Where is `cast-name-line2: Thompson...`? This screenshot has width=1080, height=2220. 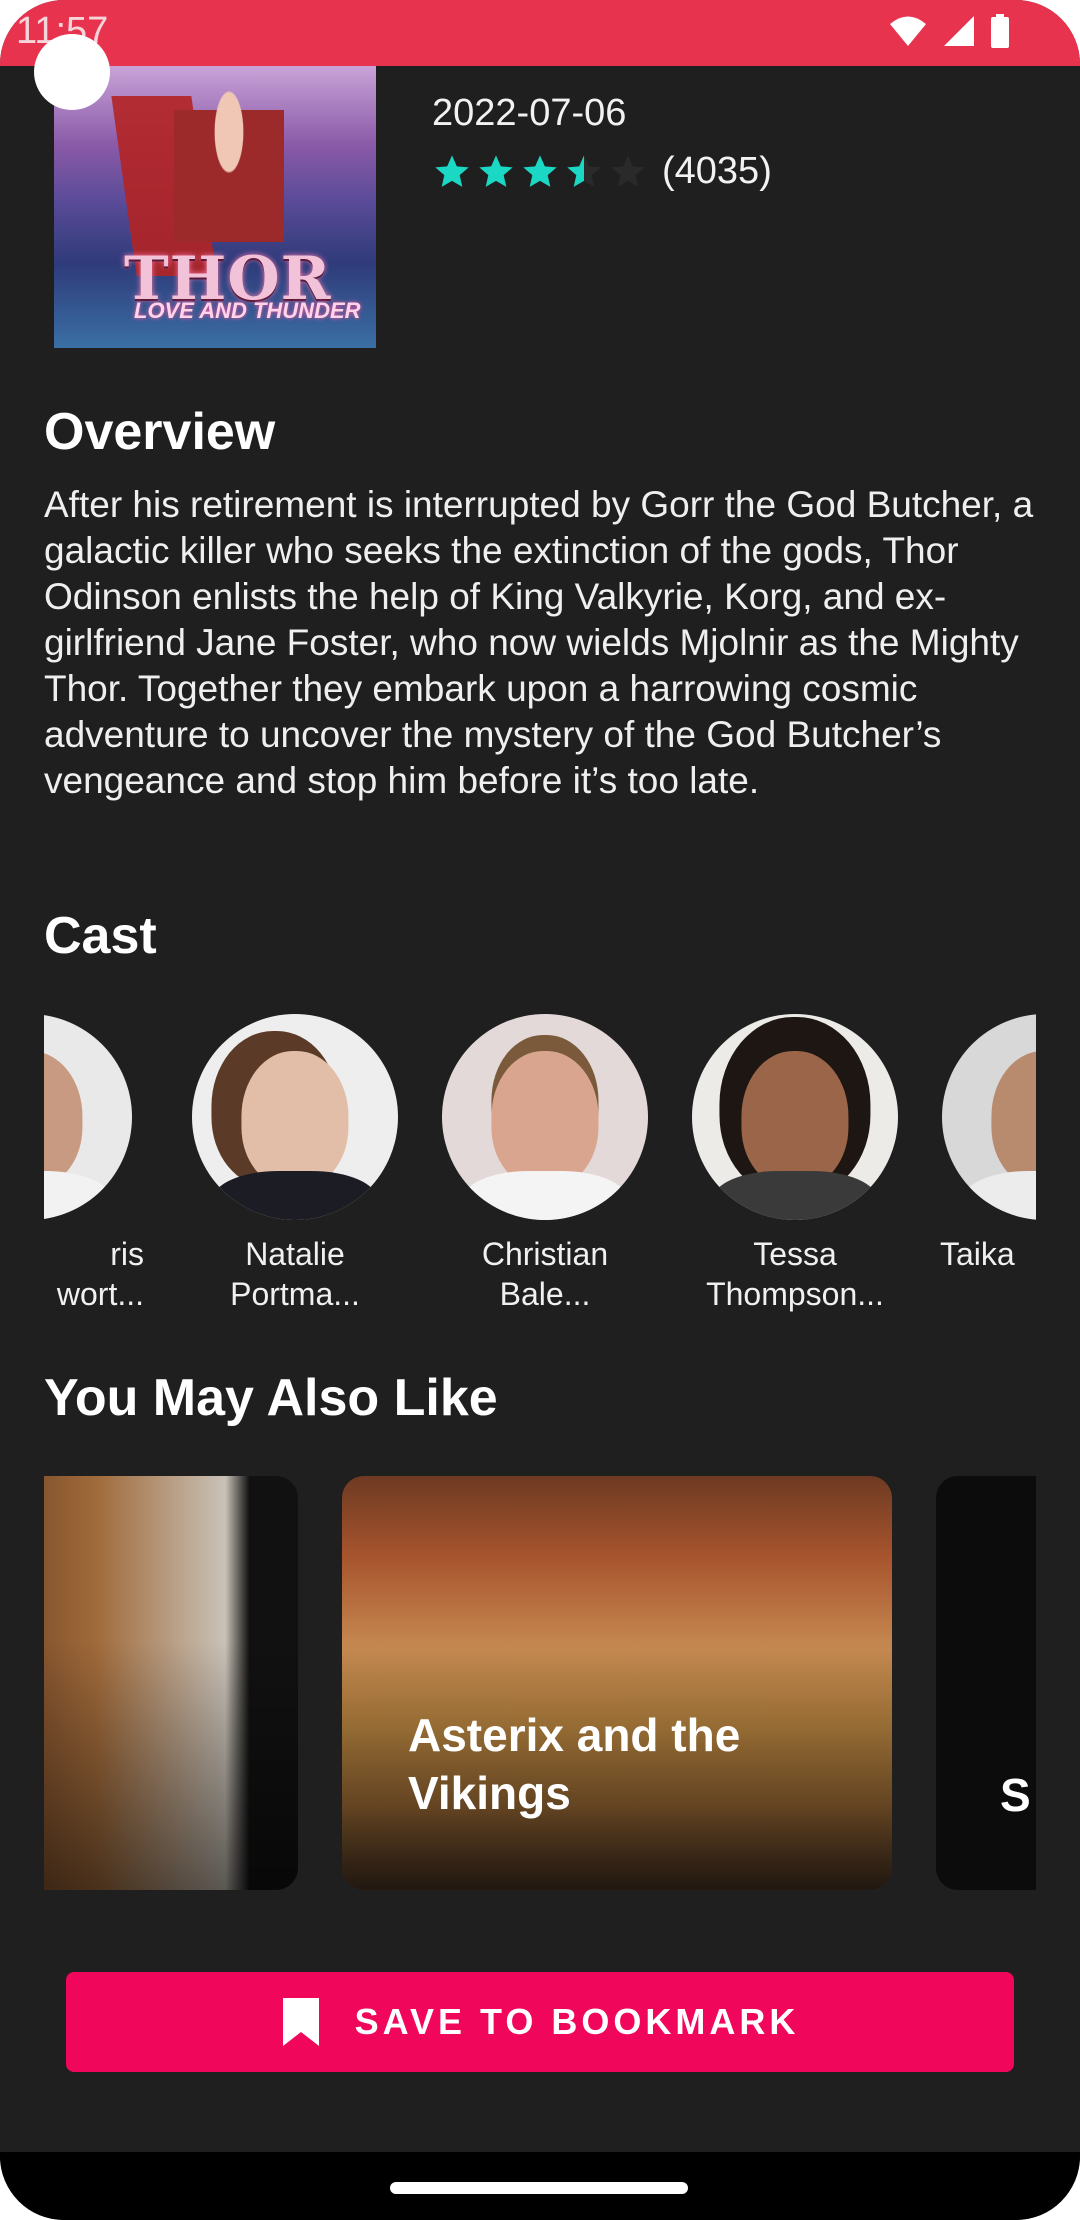
cast-name-line2: Thompson... is located at coordinates (795, 1294).